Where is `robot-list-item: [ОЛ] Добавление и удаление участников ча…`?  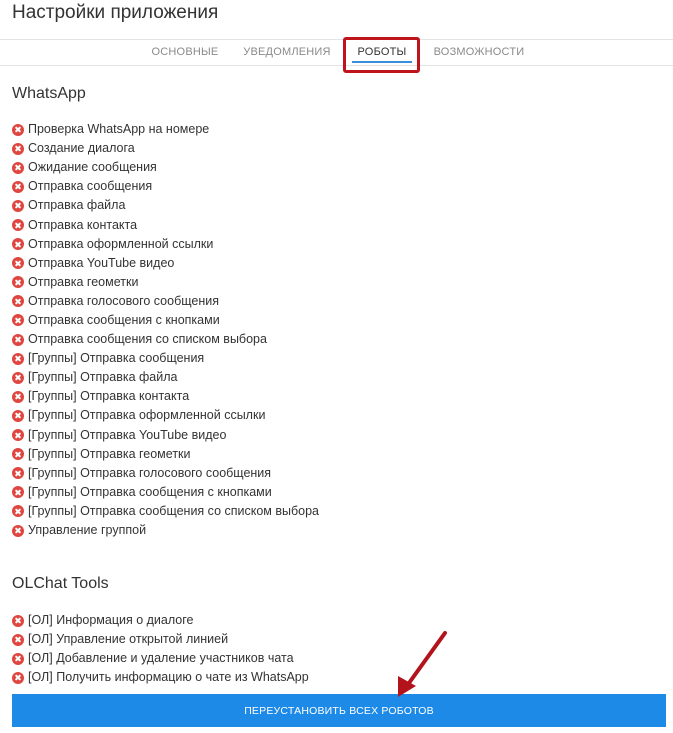 robot-list-item: [ОЛ] Добавление и удаление участников ча… is located at coordinates (160, 658).